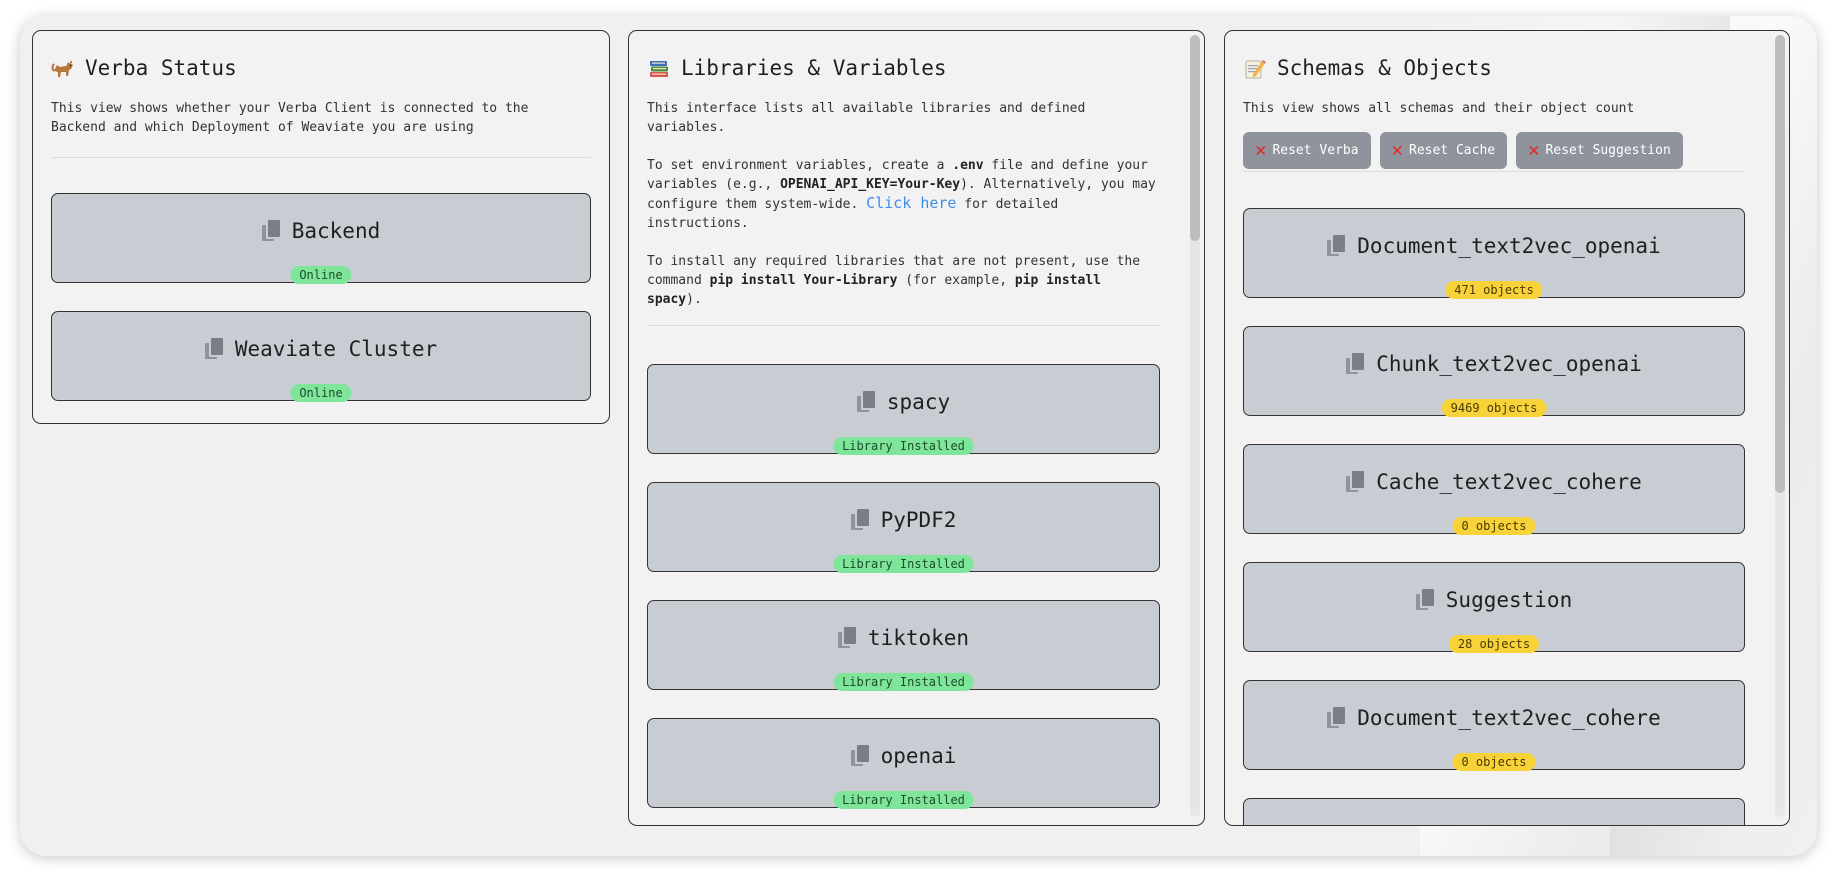 The image size is (1838, 878). What do you see at coordinates (918, 402) in the screenshot?
I see `library-name: spacy` at bounding box center [918, 402].